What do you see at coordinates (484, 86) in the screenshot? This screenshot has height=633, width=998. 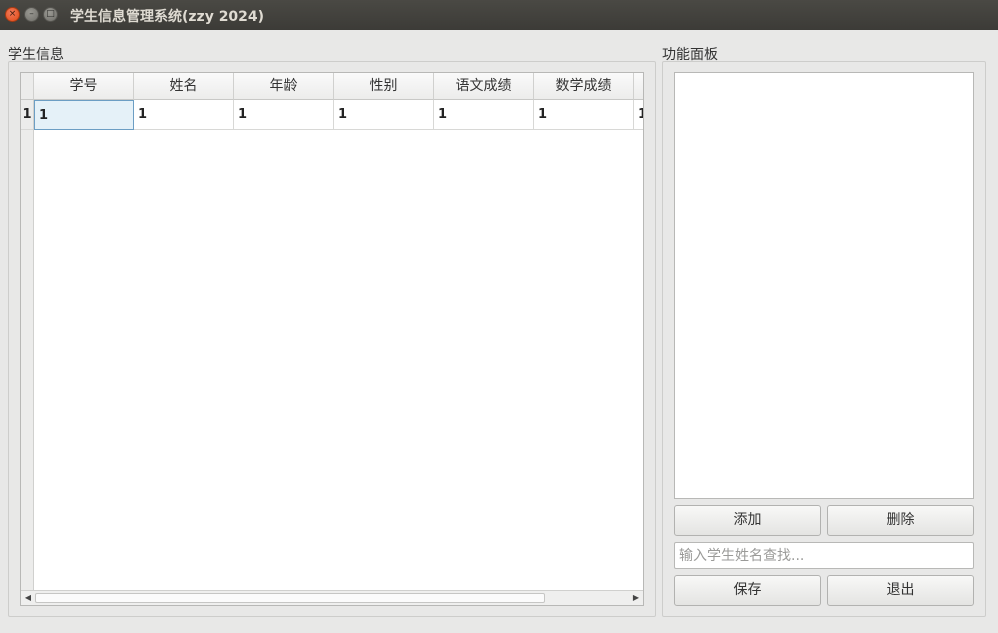 I see `column-header: 语文成绩` at bounding box center [484, 86].